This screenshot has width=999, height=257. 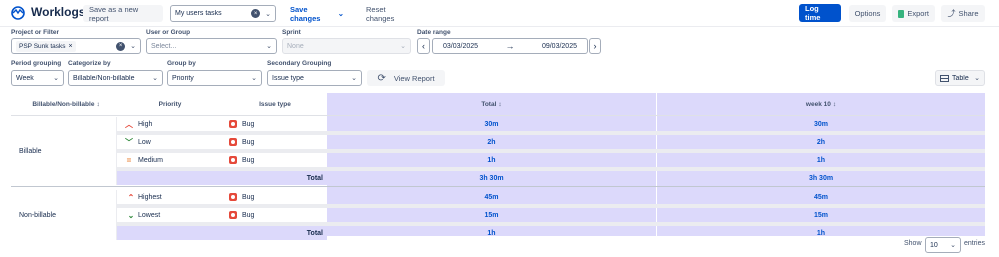 I want to click on log-time-button: Log time, so click(x=820, y=13).